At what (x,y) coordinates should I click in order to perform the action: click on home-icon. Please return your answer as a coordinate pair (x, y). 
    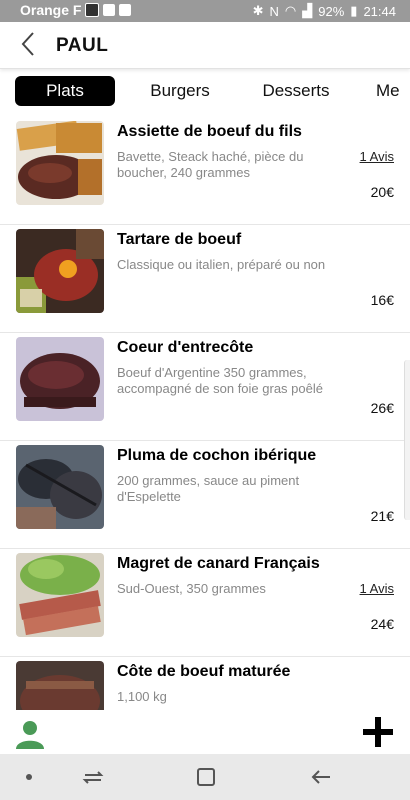
    Looking at the image, I should click on (206, 777).